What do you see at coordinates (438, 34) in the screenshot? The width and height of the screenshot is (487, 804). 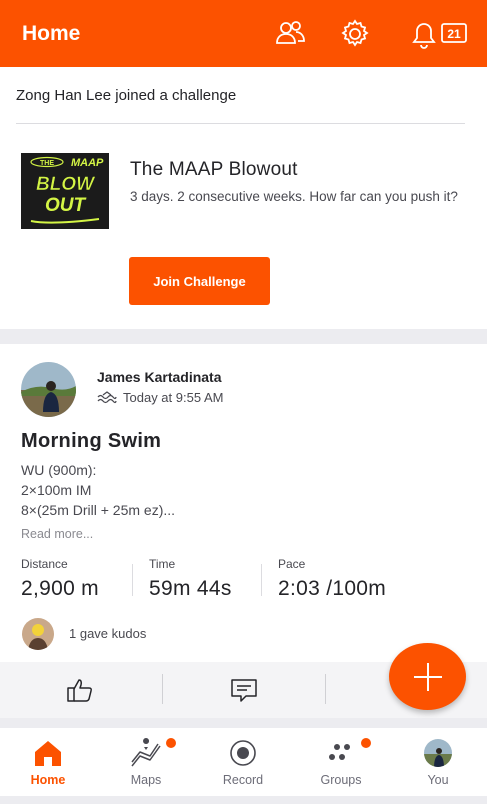 I see `bell-icon: 21` at bounding box center [438, 34].